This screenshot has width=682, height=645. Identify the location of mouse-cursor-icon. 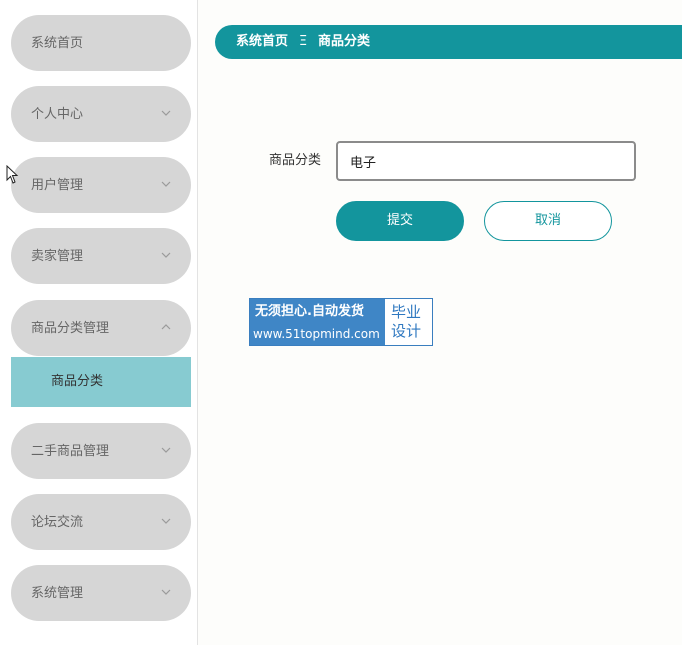
(12, 174).